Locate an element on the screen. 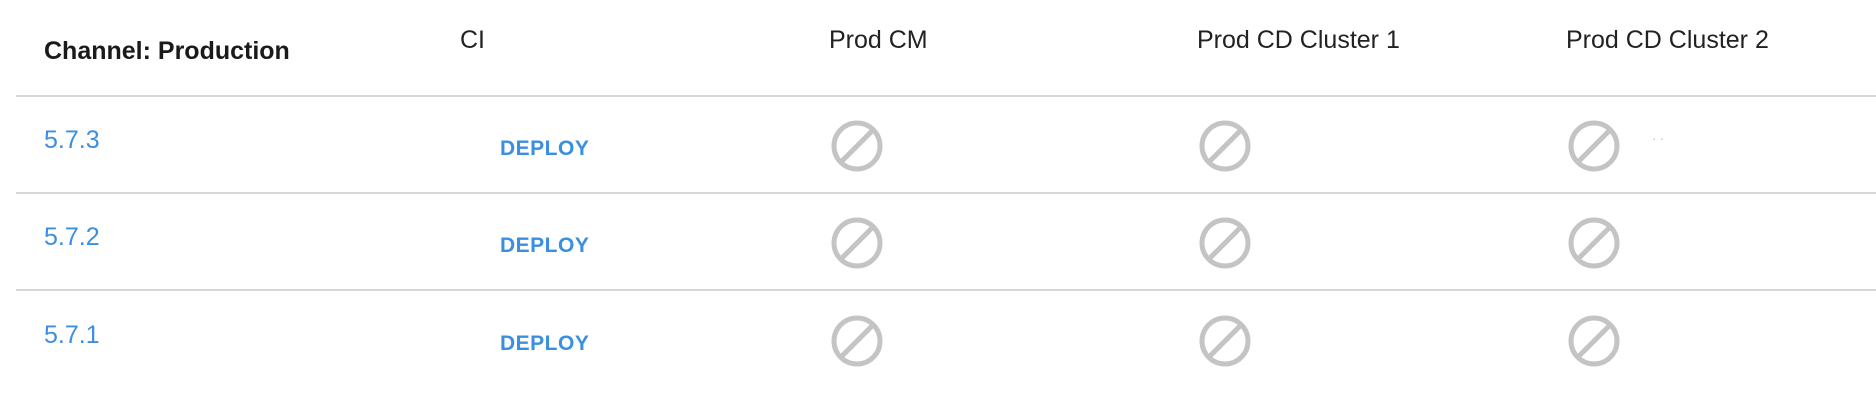  column-header-label: CI is located at coordinates (472, 40).